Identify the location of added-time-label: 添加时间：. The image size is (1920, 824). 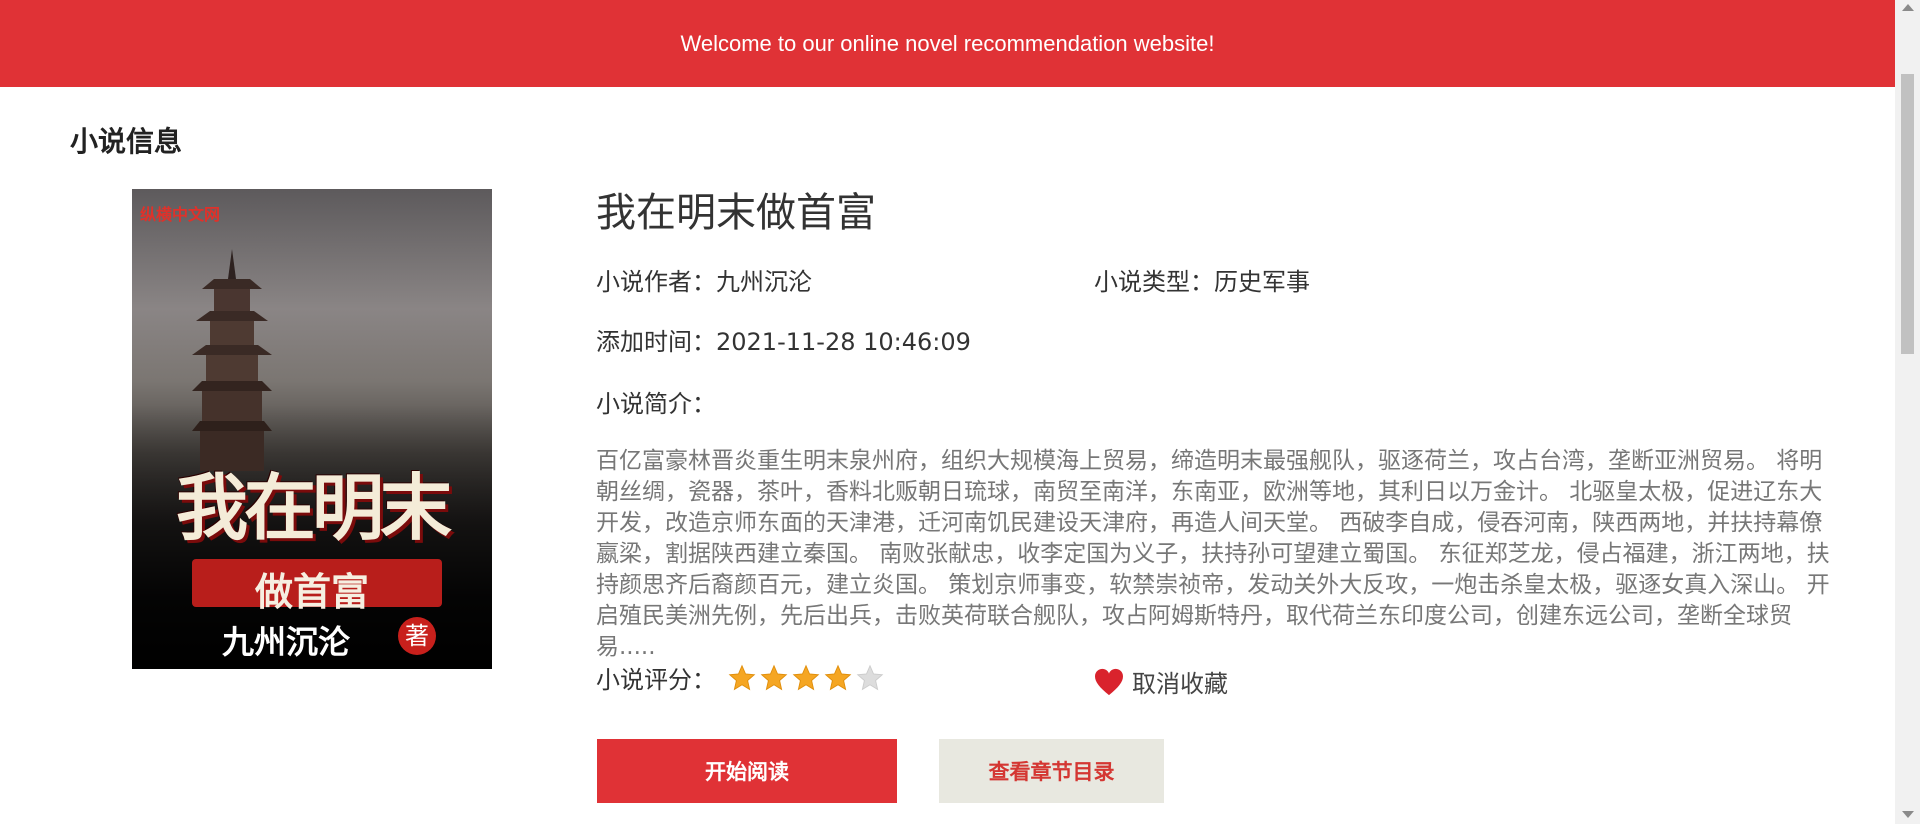
(656, 342).